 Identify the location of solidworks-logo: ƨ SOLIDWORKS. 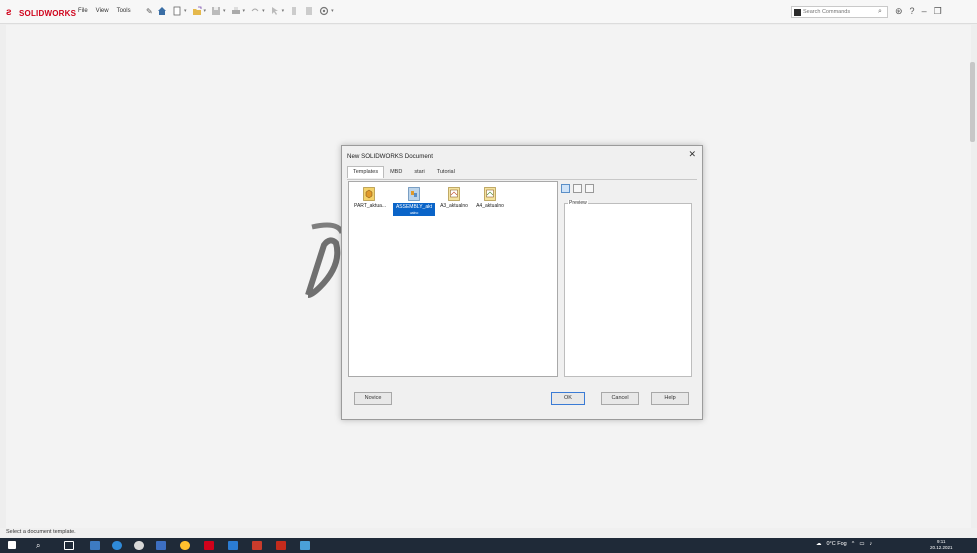
(41, 13).